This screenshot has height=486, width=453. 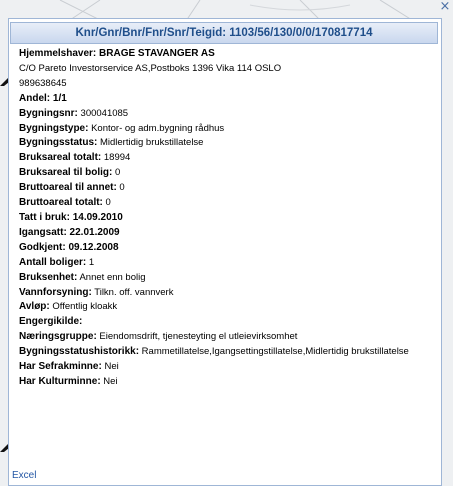 What do you see at coordinates (68, 188) in the screenshot?
I see `field-label: Bruttoareal til annet:` at bounding box center [68, 188].